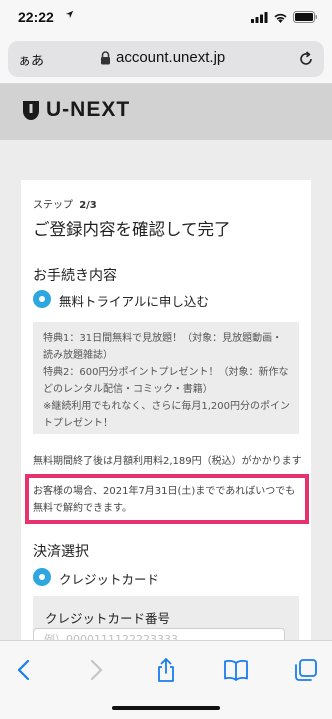  What do you see at coordinates (167, 406) in the screenshot?
I see `benefit-line: ※継続利用でもれなく、さらに毎月1,200円分のポイン` at bounding box center [167, 406].